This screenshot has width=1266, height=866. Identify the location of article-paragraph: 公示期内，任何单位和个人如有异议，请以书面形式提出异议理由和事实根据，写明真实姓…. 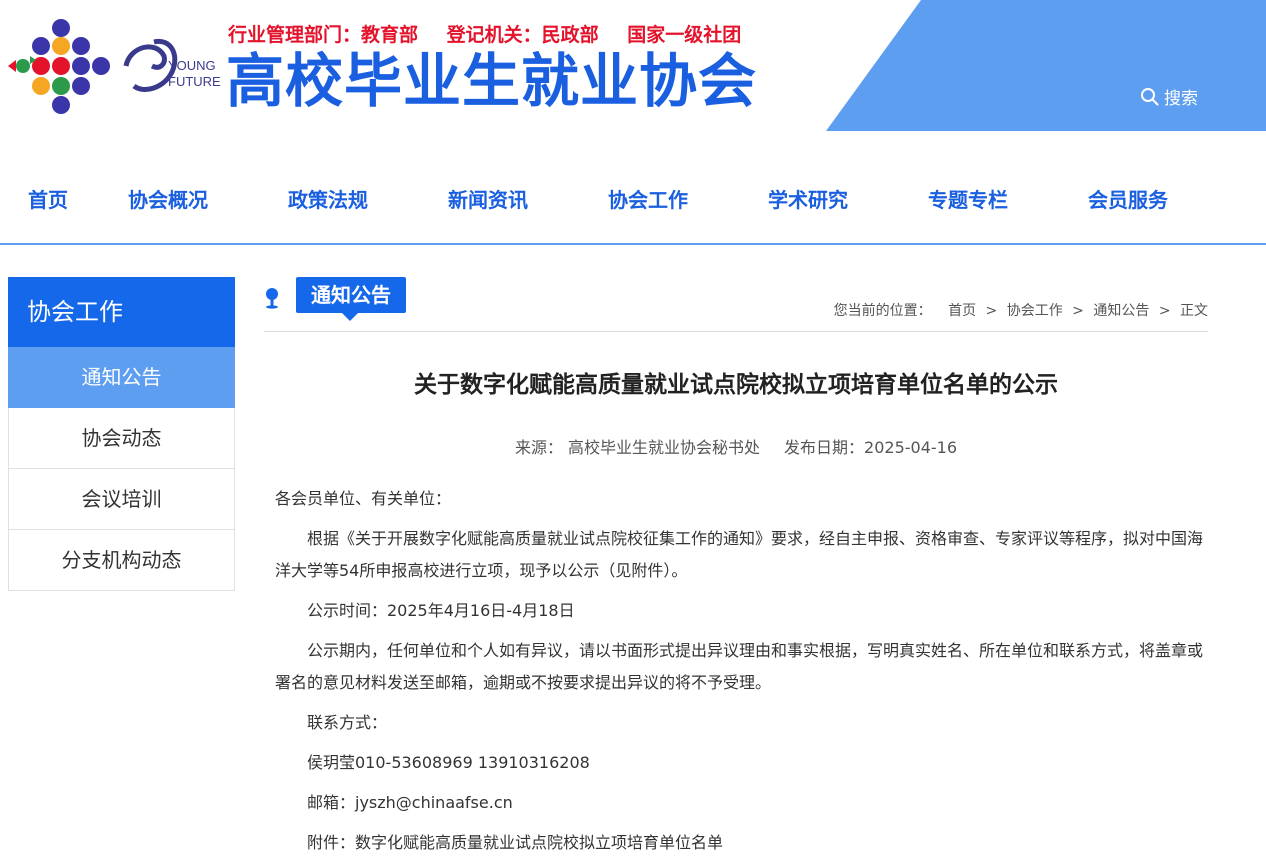
(739, 666).